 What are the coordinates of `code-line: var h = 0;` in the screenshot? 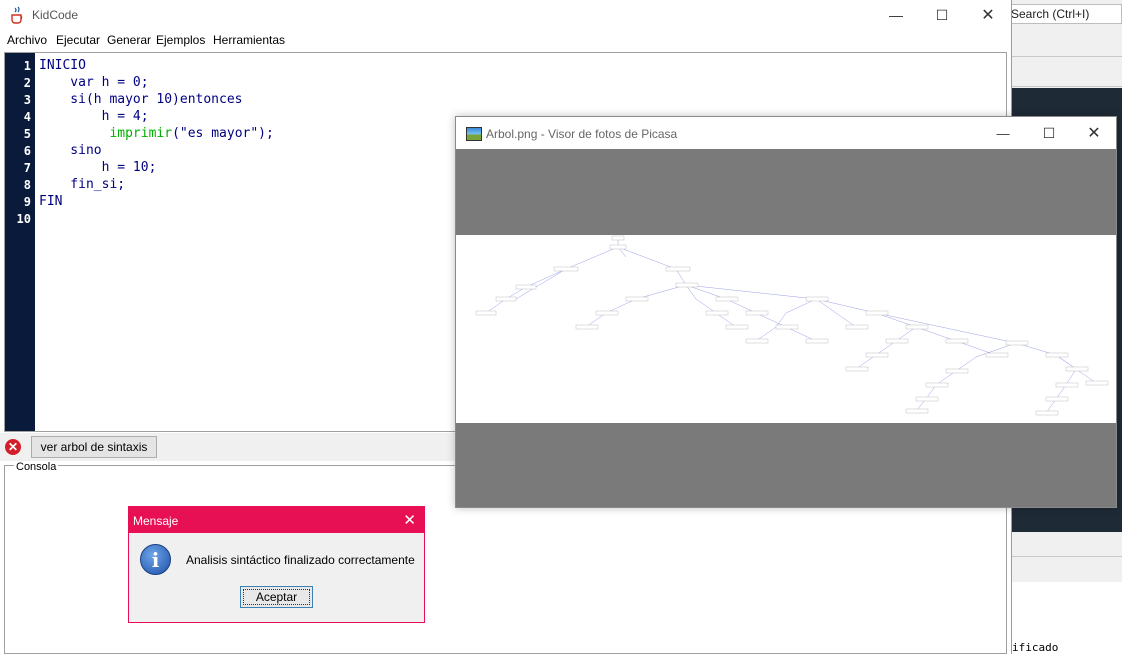 It's located at (94, 82).